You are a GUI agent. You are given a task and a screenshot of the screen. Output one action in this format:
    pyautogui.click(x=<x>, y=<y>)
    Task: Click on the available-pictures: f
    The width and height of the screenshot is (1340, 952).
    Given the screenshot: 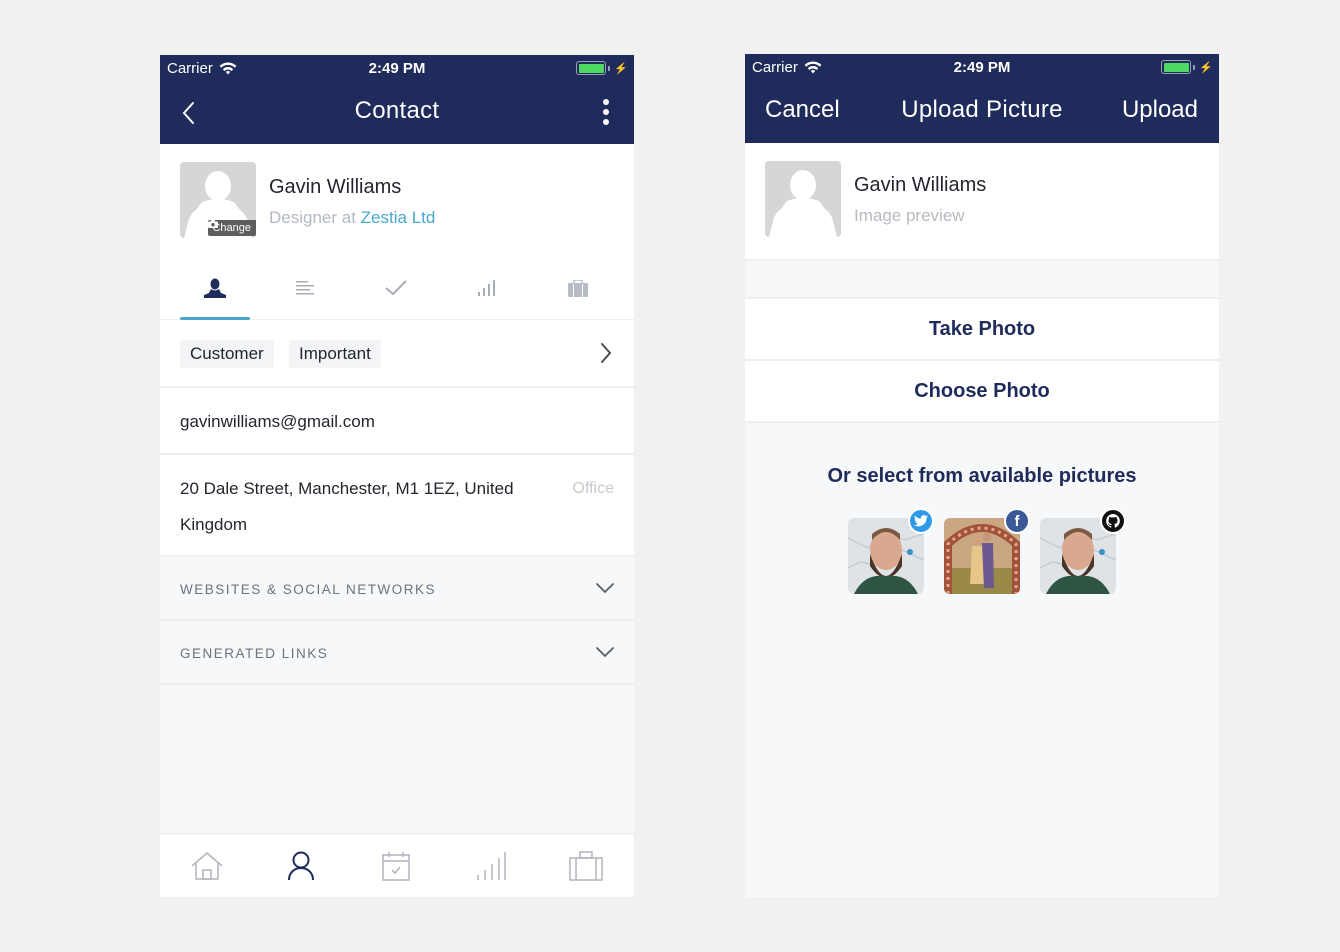 What is the action you would take?
    pyautogui.click(x=982, y=556)
    